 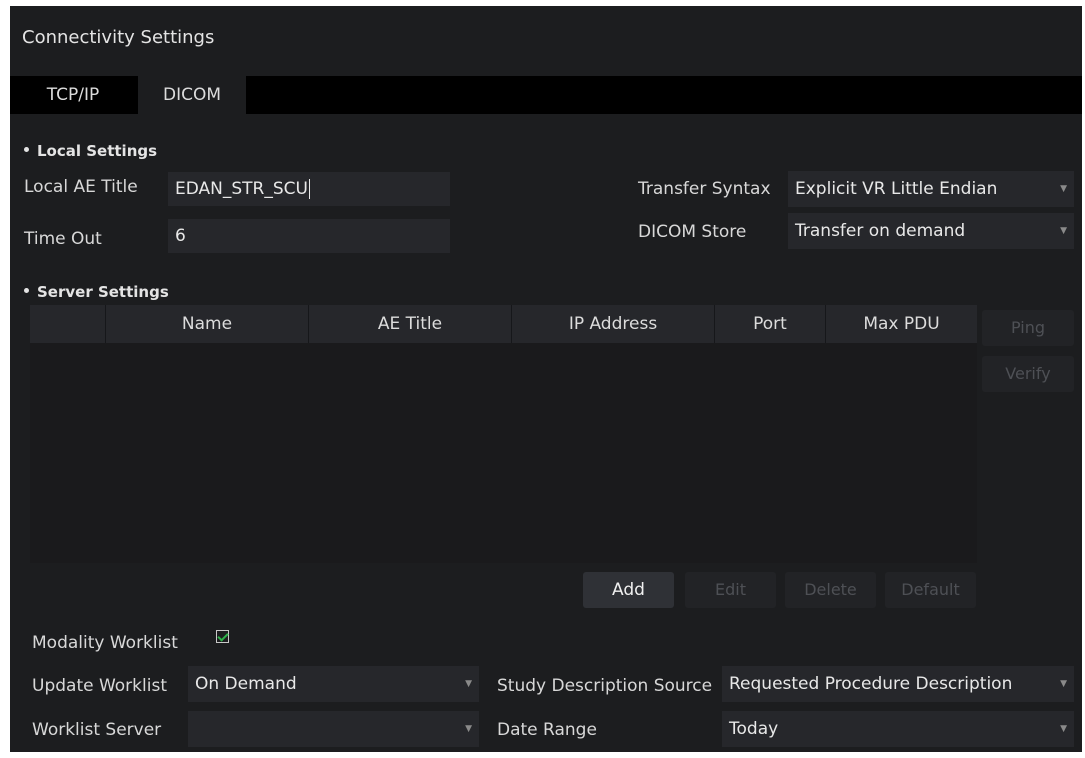 What do you see at coordinates (99, 686) in the screenshot?
I see `update-worklist-label: Update Worklist` at bounding box center [99, 686].